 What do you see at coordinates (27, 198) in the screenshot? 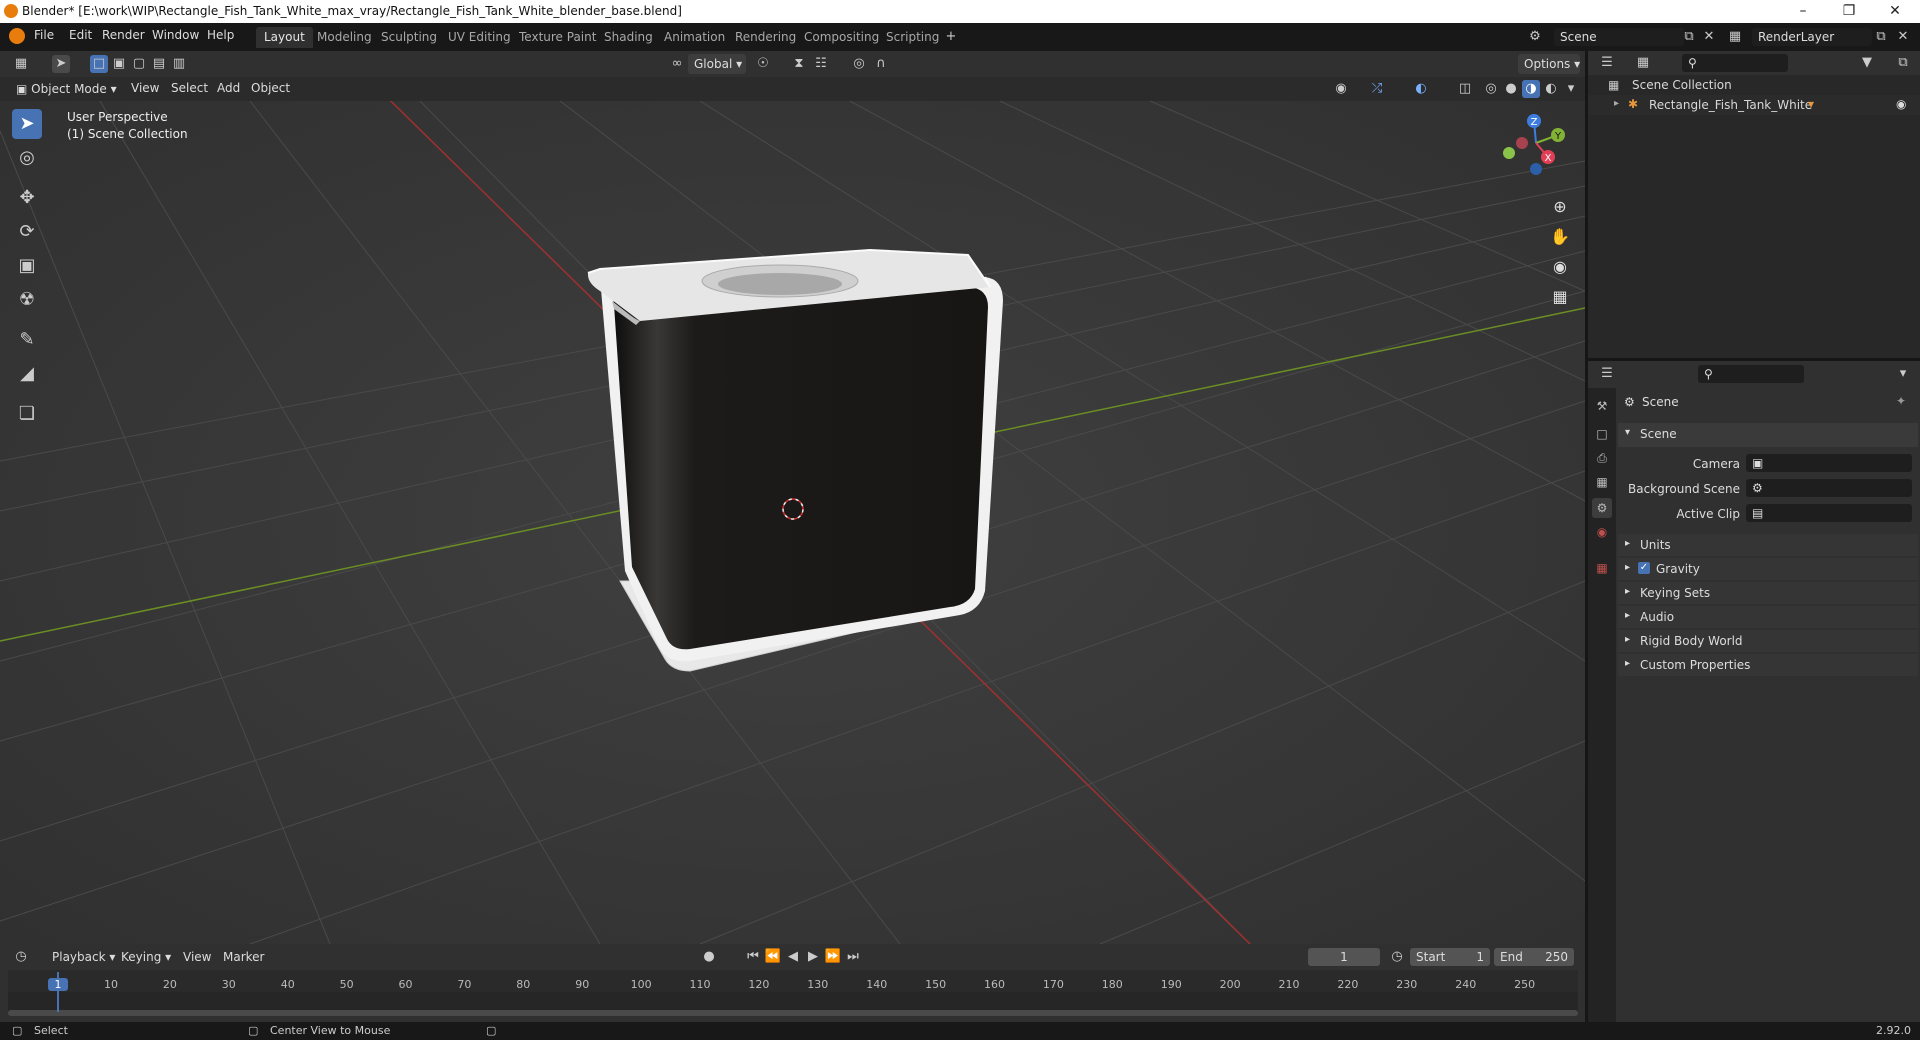
I see `move-tool-icon: ✥` at bounding box center [27, 198].